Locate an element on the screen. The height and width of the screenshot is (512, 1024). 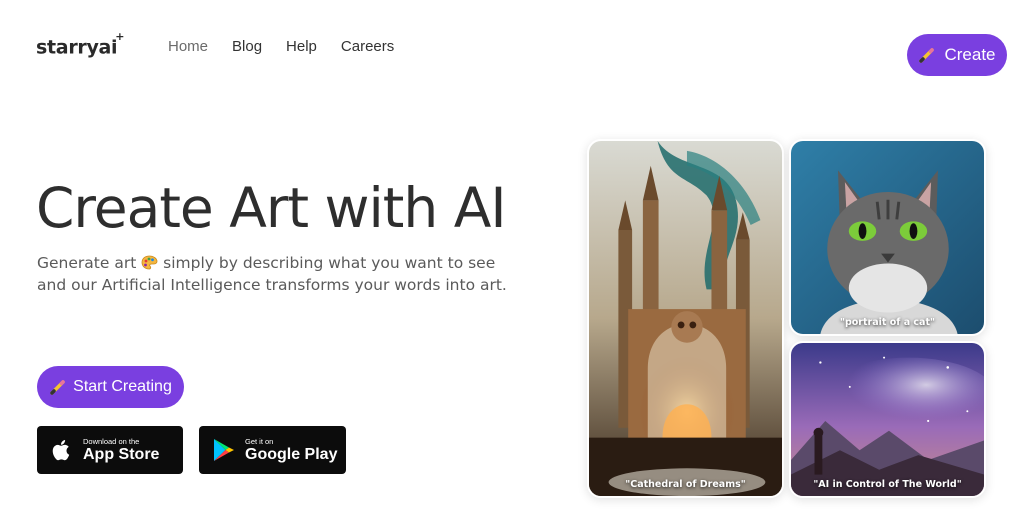
google-play-big-text: Google Play is located at coordinates (291, 454).